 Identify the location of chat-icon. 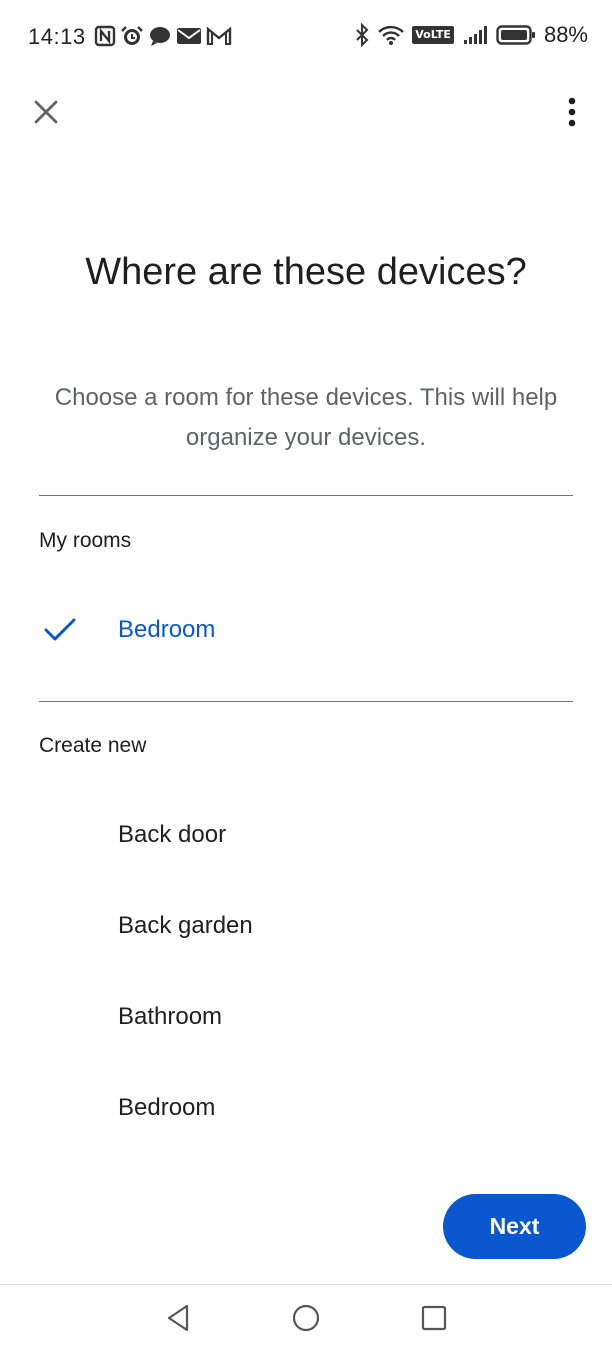
(160, 36).